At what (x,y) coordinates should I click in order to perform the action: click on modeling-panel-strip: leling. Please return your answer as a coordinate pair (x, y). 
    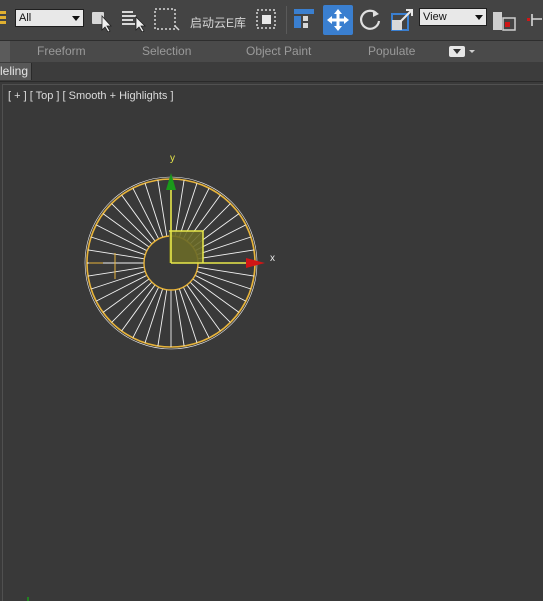
    Looking at the image, I should click on (271, 72).